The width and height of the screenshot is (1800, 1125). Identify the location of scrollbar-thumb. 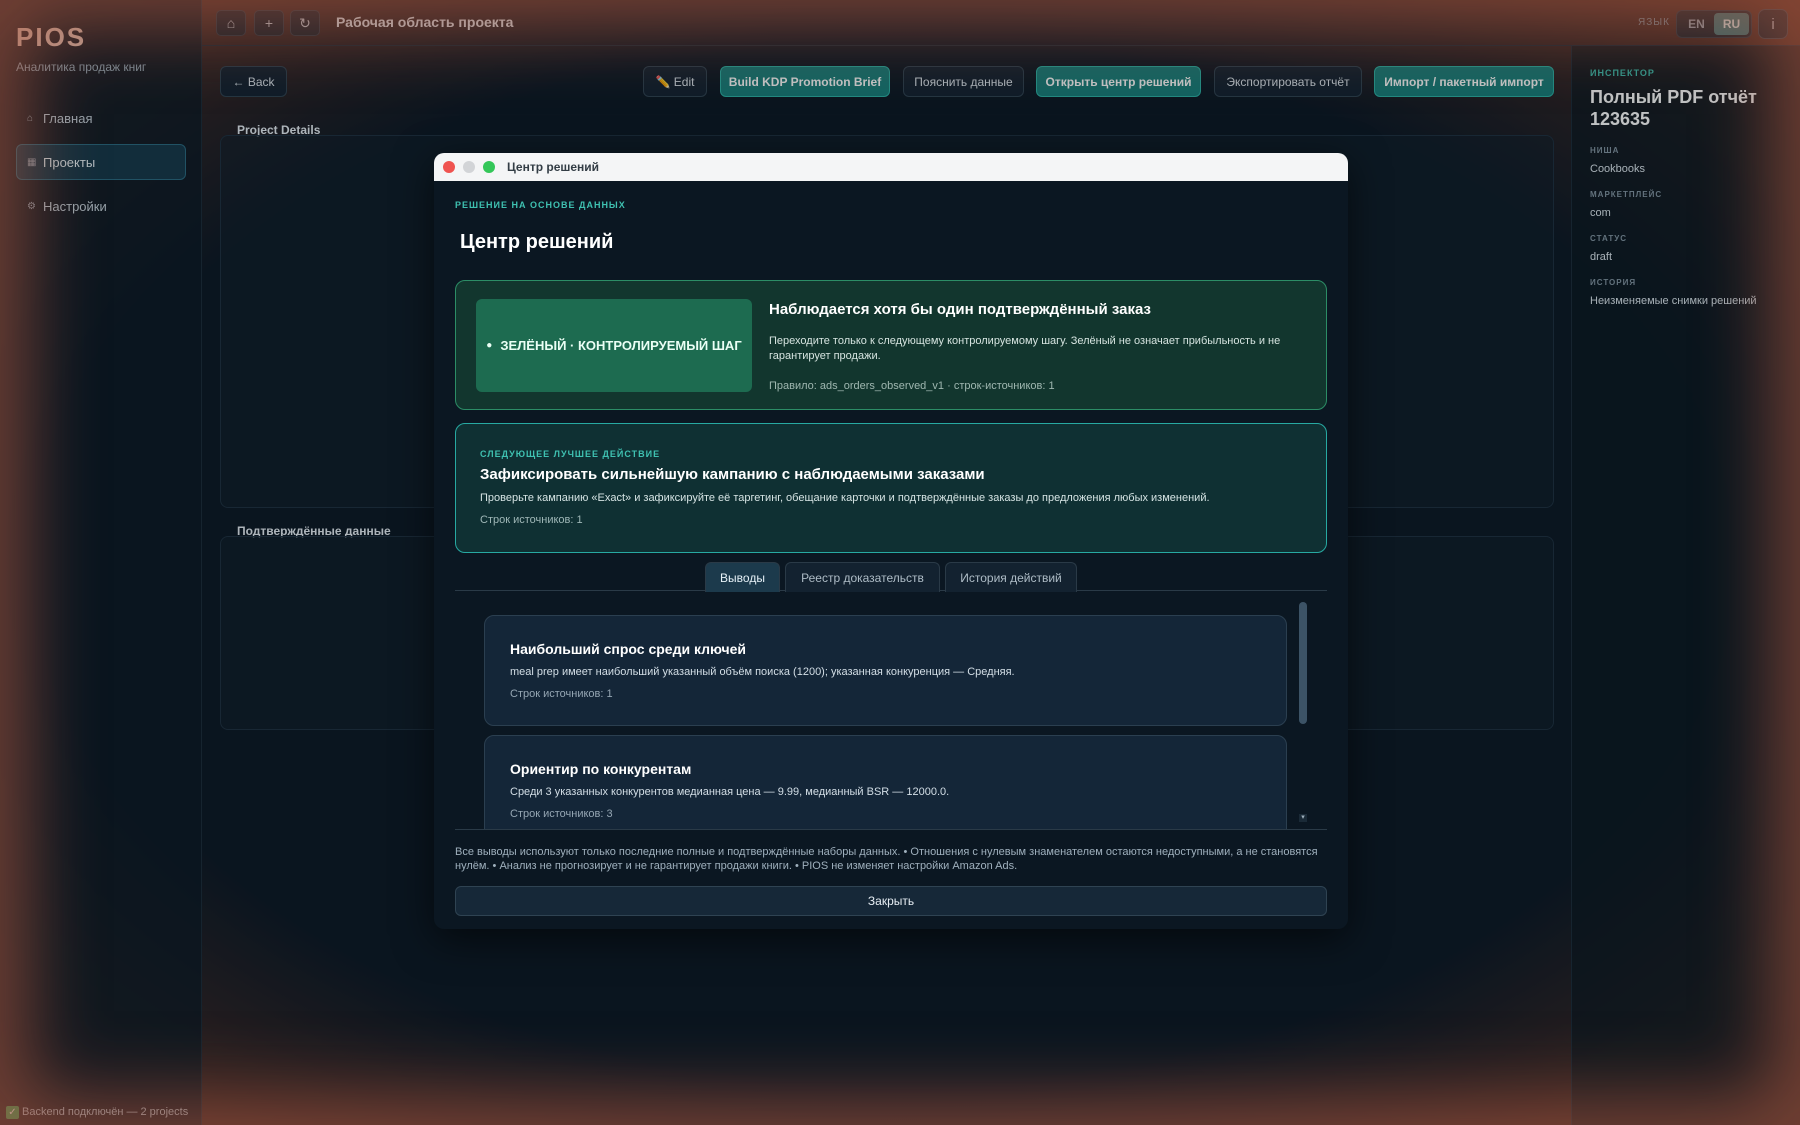
(1303, 663).